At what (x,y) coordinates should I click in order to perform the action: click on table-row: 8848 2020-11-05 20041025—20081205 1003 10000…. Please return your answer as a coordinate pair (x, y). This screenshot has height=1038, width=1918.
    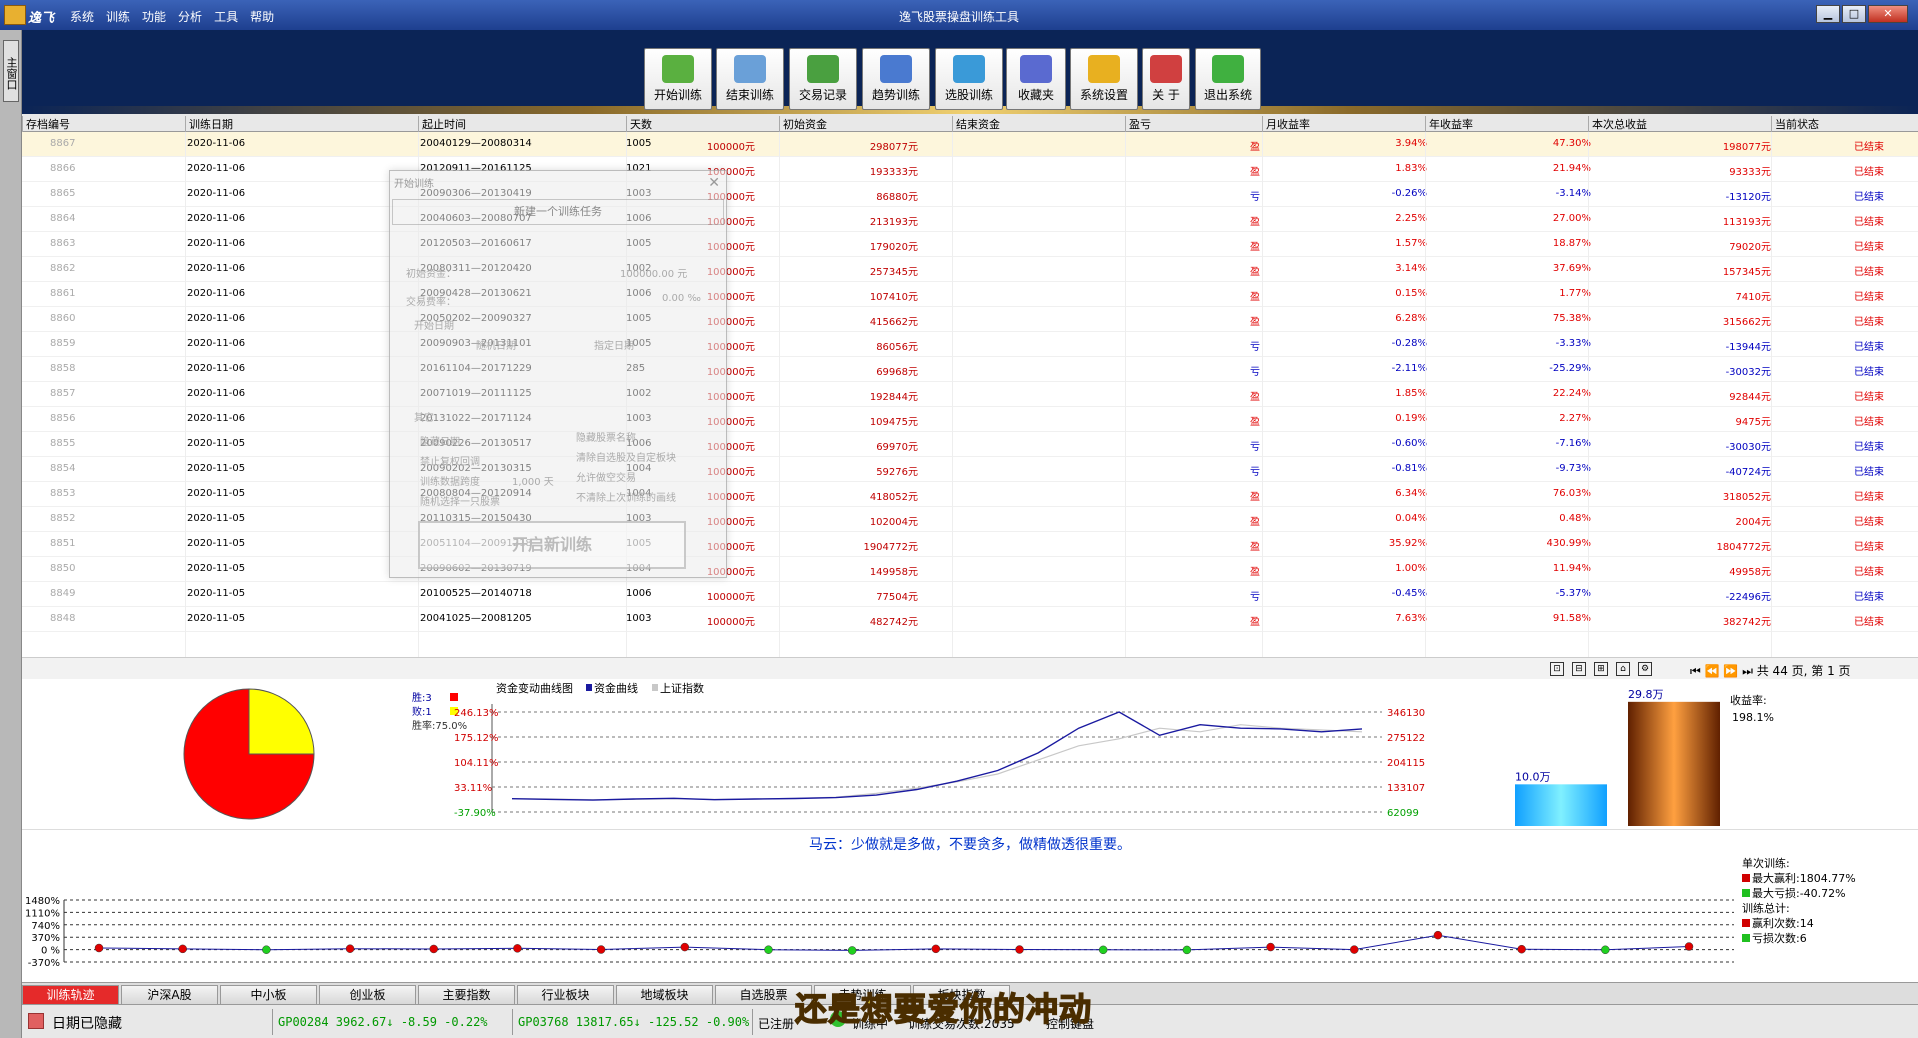
    Looking at the image, I should click on (970, 619).